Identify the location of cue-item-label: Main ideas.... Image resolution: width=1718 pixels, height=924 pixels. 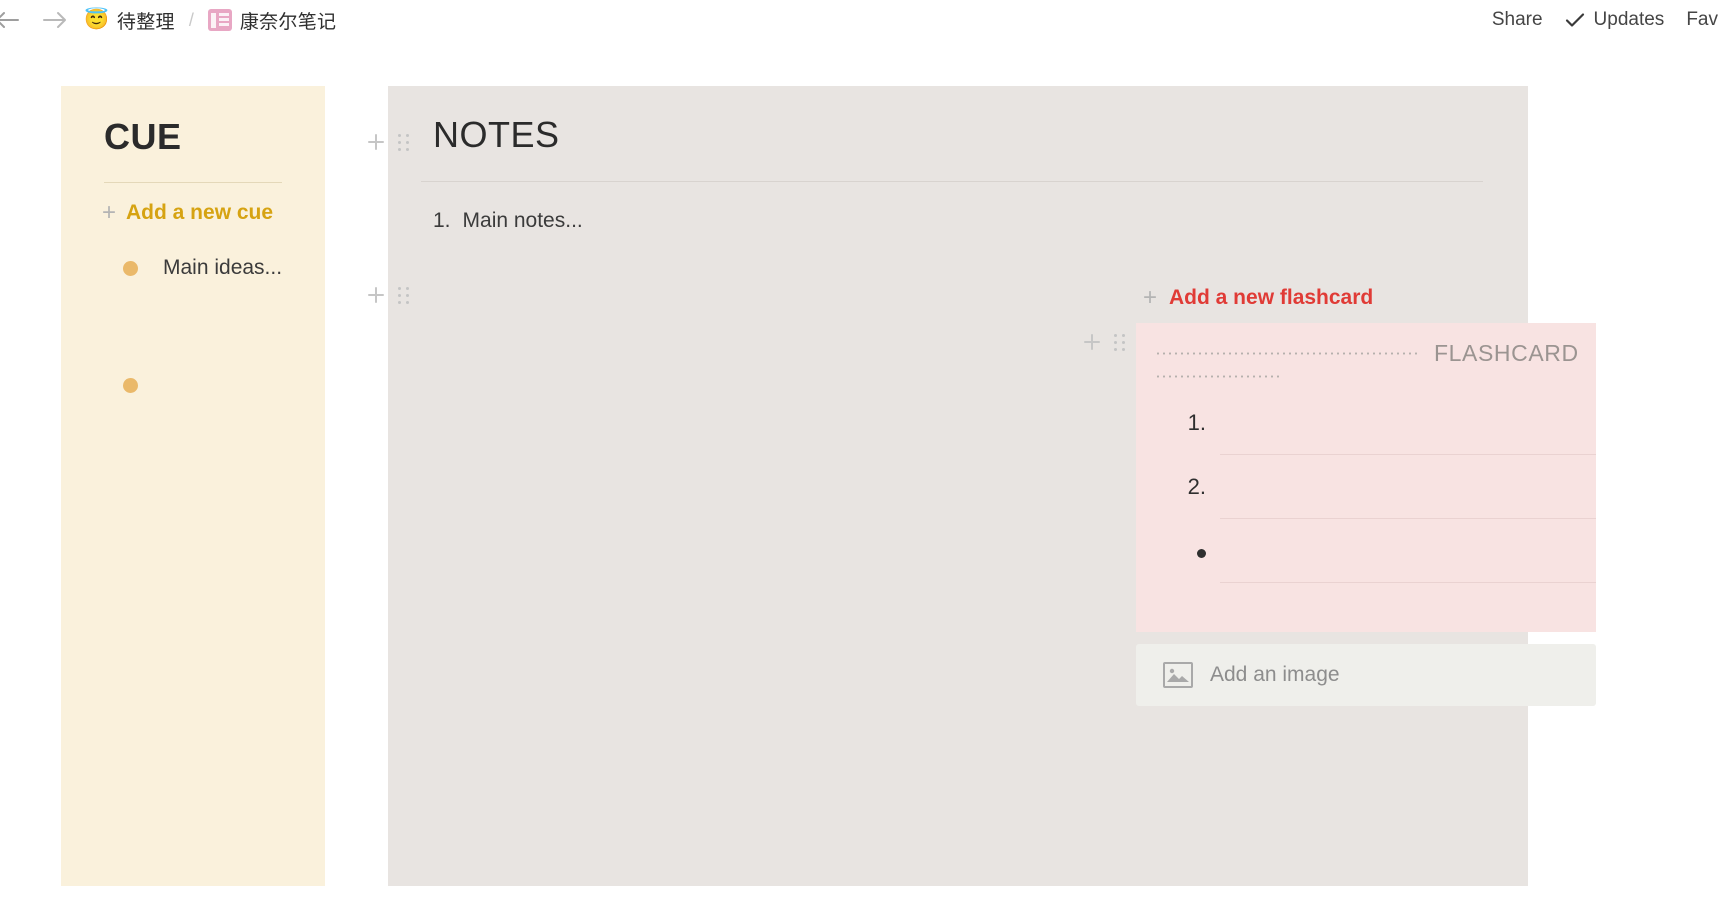
(223, 267).